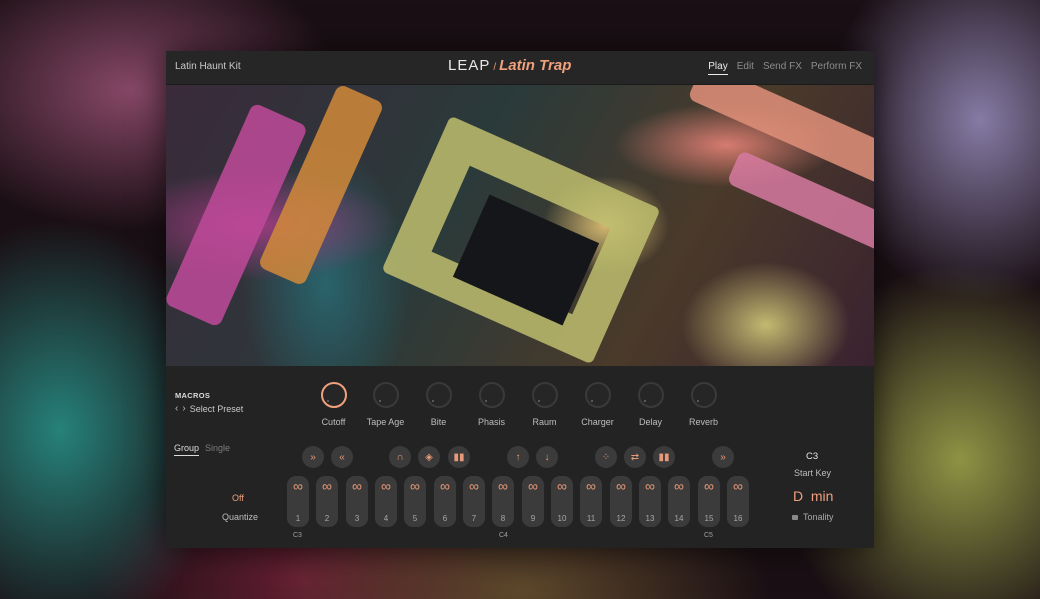 This screenshot has width=1040, height=599. Describe the element at coordinates (327, 518) in the screenshot. I see `pad-number: 2` at that location.